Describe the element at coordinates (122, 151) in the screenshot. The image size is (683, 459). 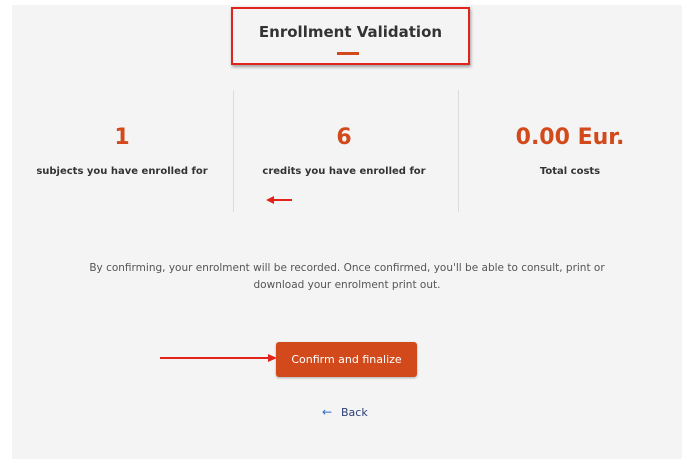
I see `stat-subjects: 1 subjects you have enrolled for` at that location.